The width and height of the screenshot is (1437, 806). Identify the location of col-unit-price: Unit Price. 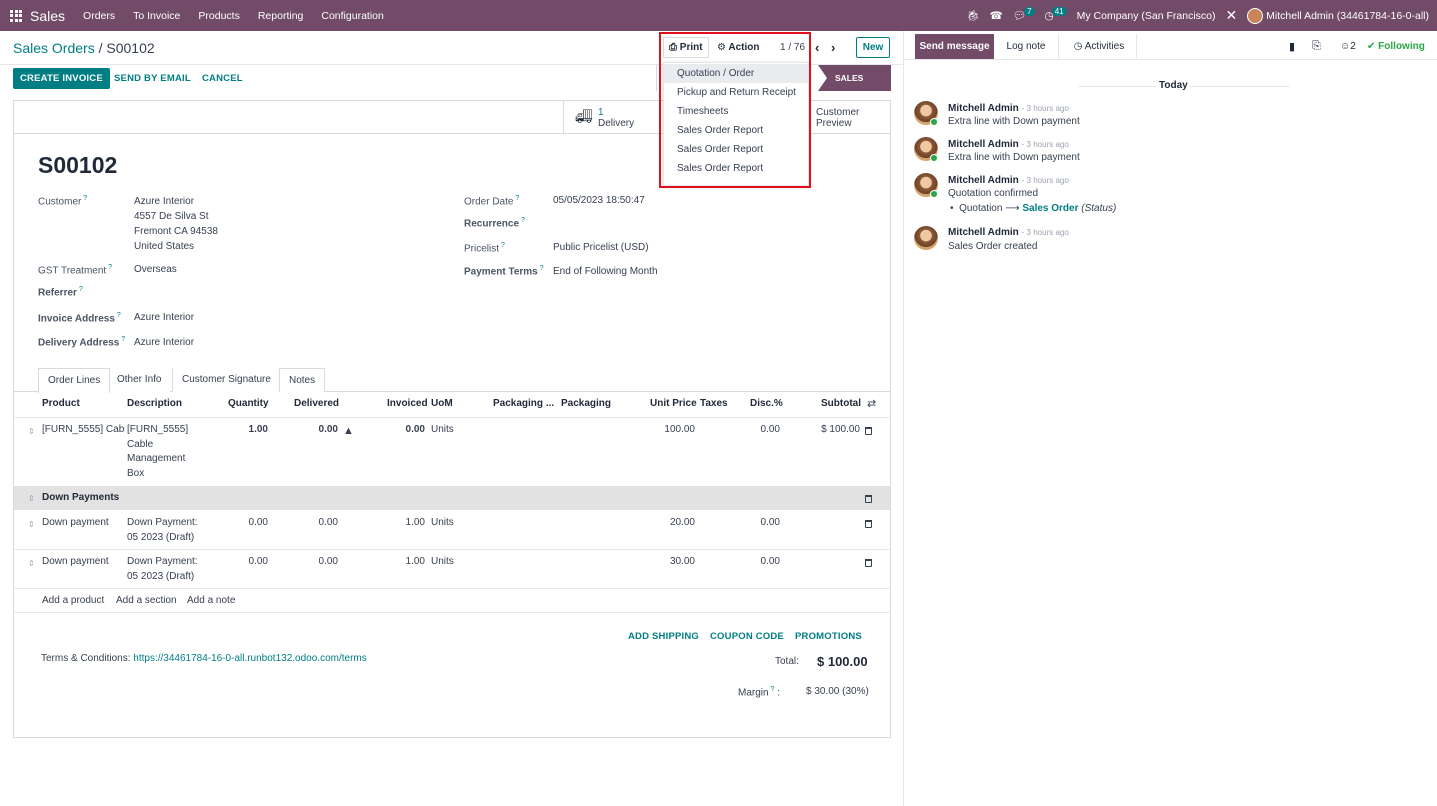
(673, 403).